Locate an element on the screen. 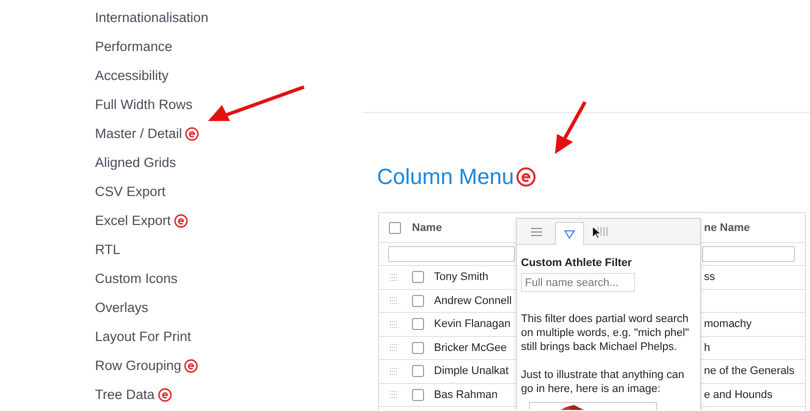 This screenshot has height=411, width=810. cursor-icon is located at coordinates (596, 232).